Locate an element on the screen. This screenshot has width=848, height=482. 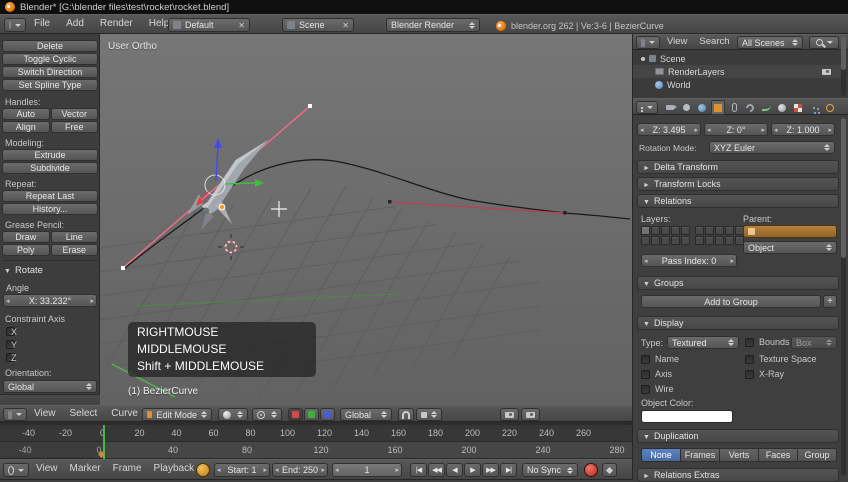
tab-texture is located at coordinates (798, 107).